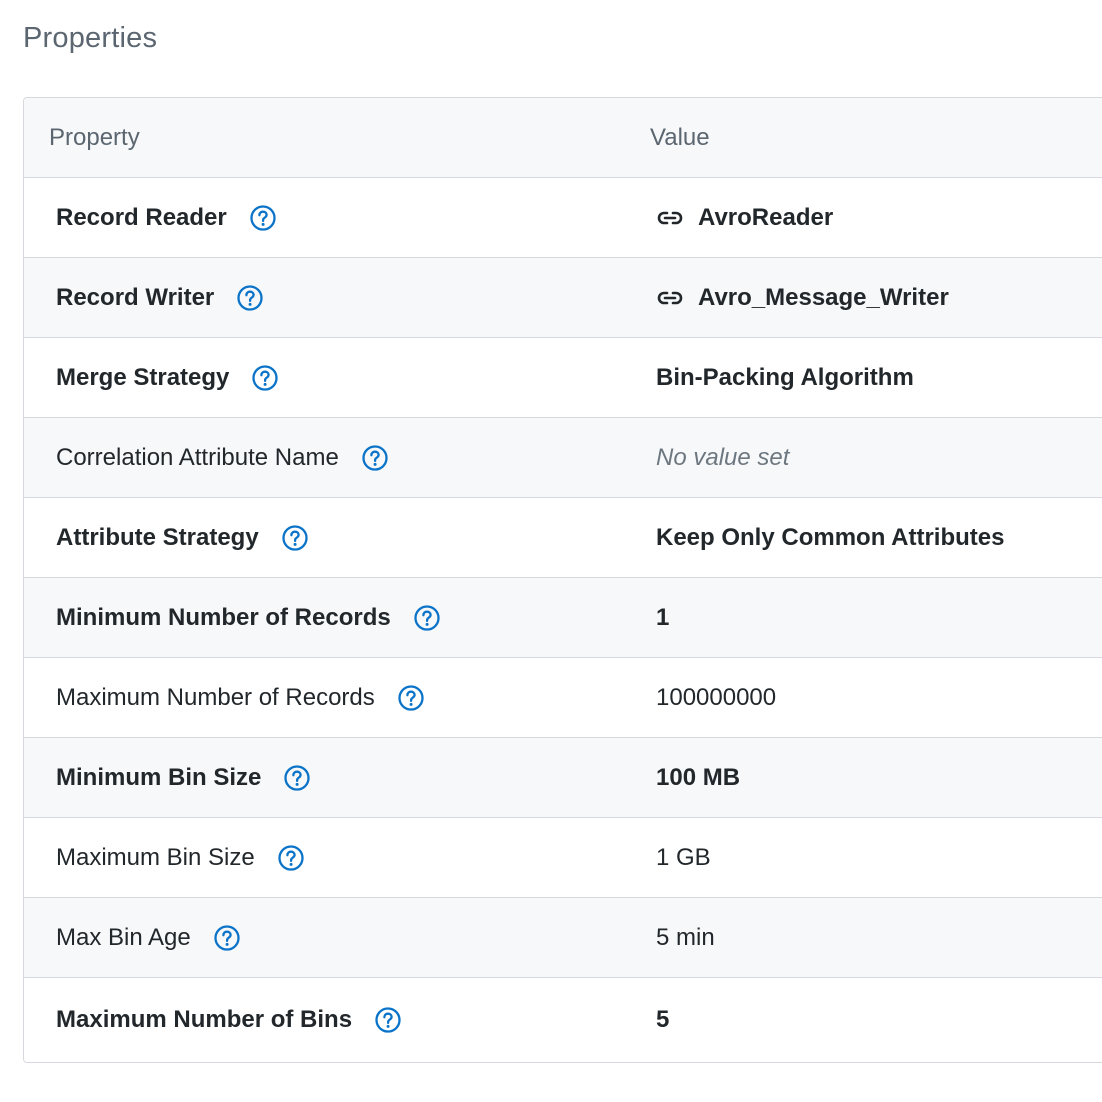 The height and width of the screenshot is (1102, 1102). I want to click on property-name: Maximum Bin Size, so click(155, 857).